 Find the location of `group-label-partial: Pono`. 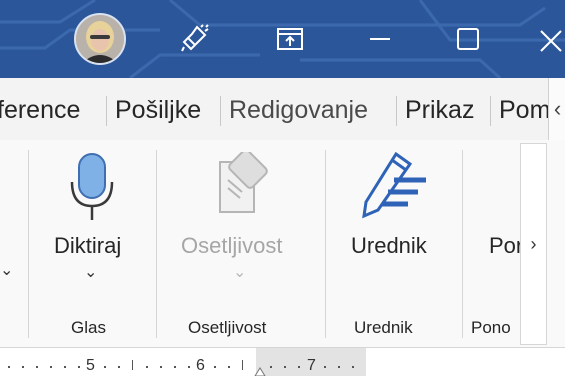

group-label-partial: Pono is located at coordinates (491, 327).